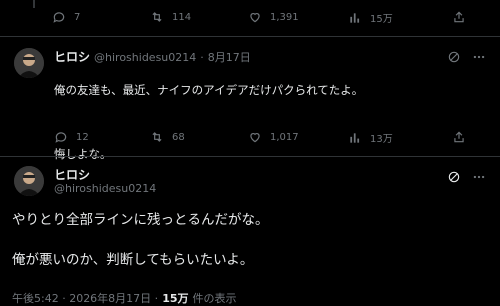 The width and height of the screenshot is (500, 306). I want to click on like-count: 1,017, so click(284, 137).